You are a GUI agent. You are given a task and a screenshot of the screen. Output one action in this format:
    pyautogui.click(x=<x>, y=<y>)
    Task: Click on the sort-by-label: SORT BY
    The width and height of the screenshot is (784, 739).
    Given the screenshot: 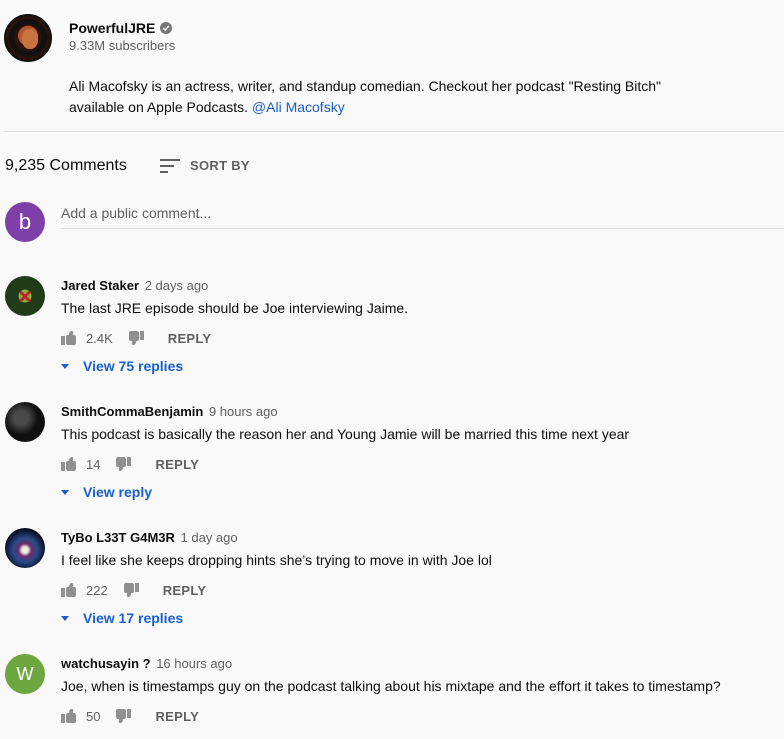 What is the action you would take?
    pyautogui.click(x=220, y=165)
    